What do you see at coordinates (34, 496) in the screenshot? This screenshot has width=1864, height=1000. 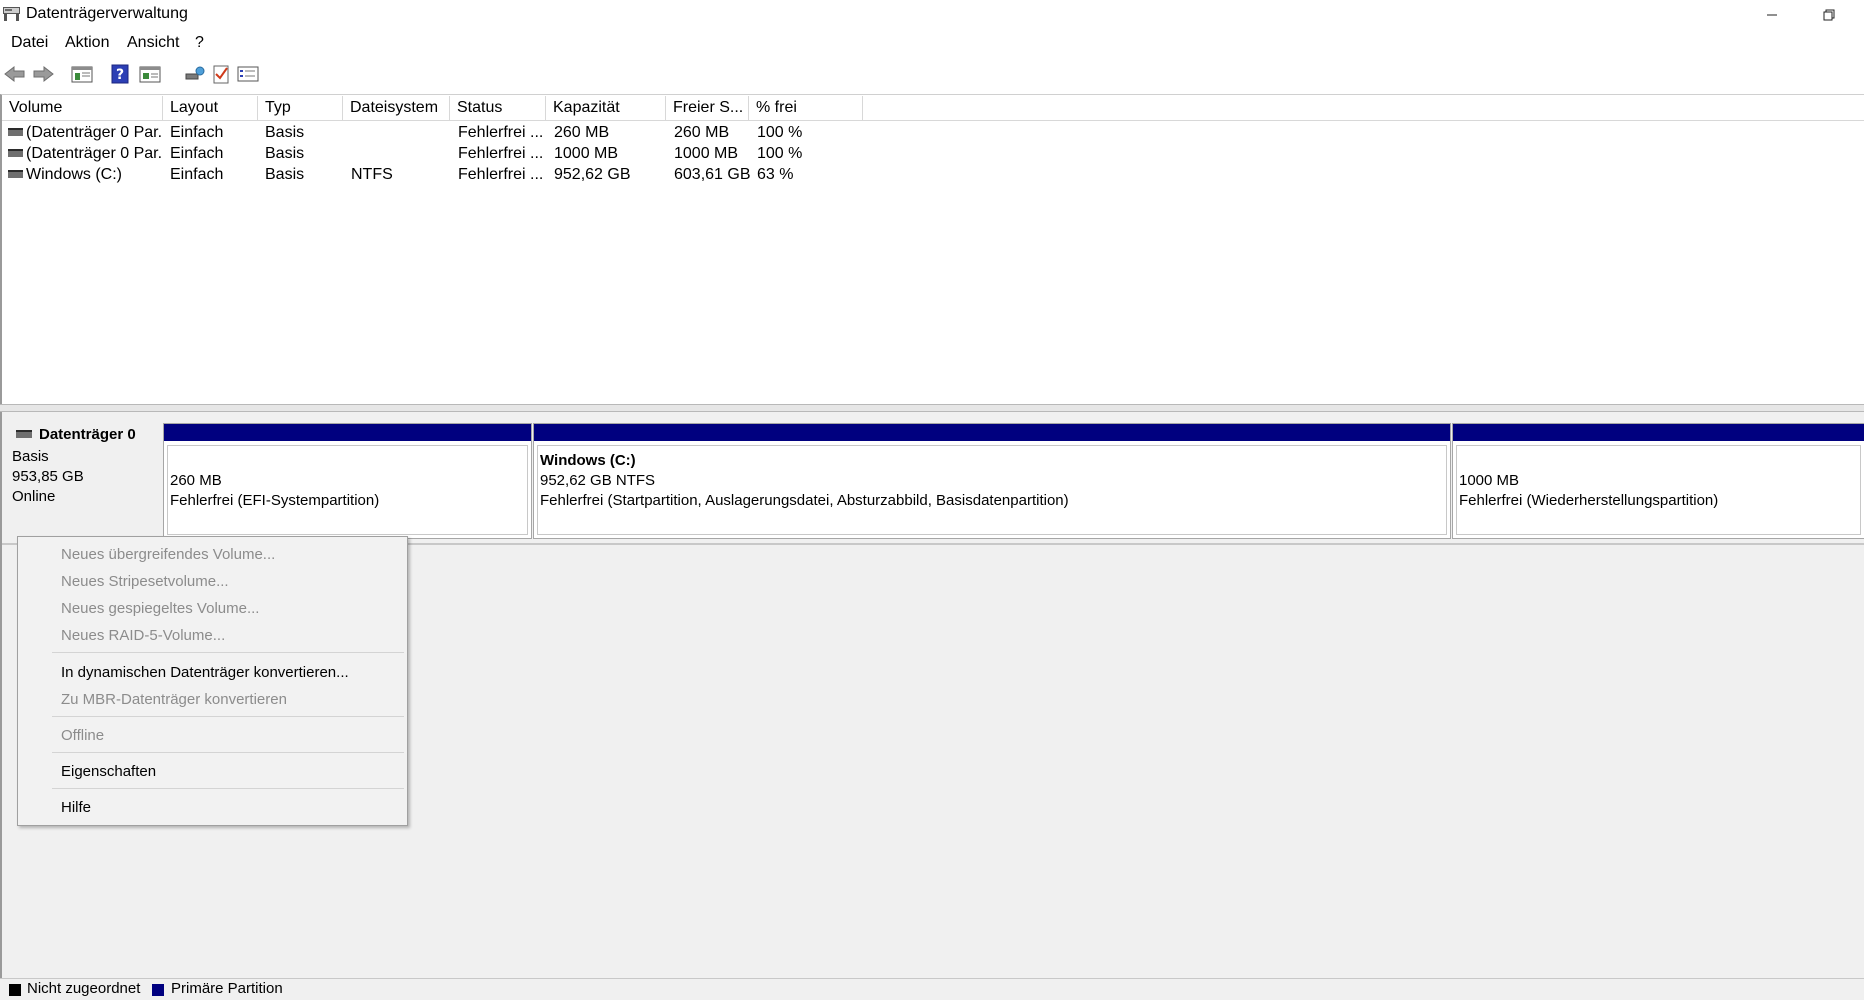 I see `disk-state: Online` at bounding box center [34, 496].